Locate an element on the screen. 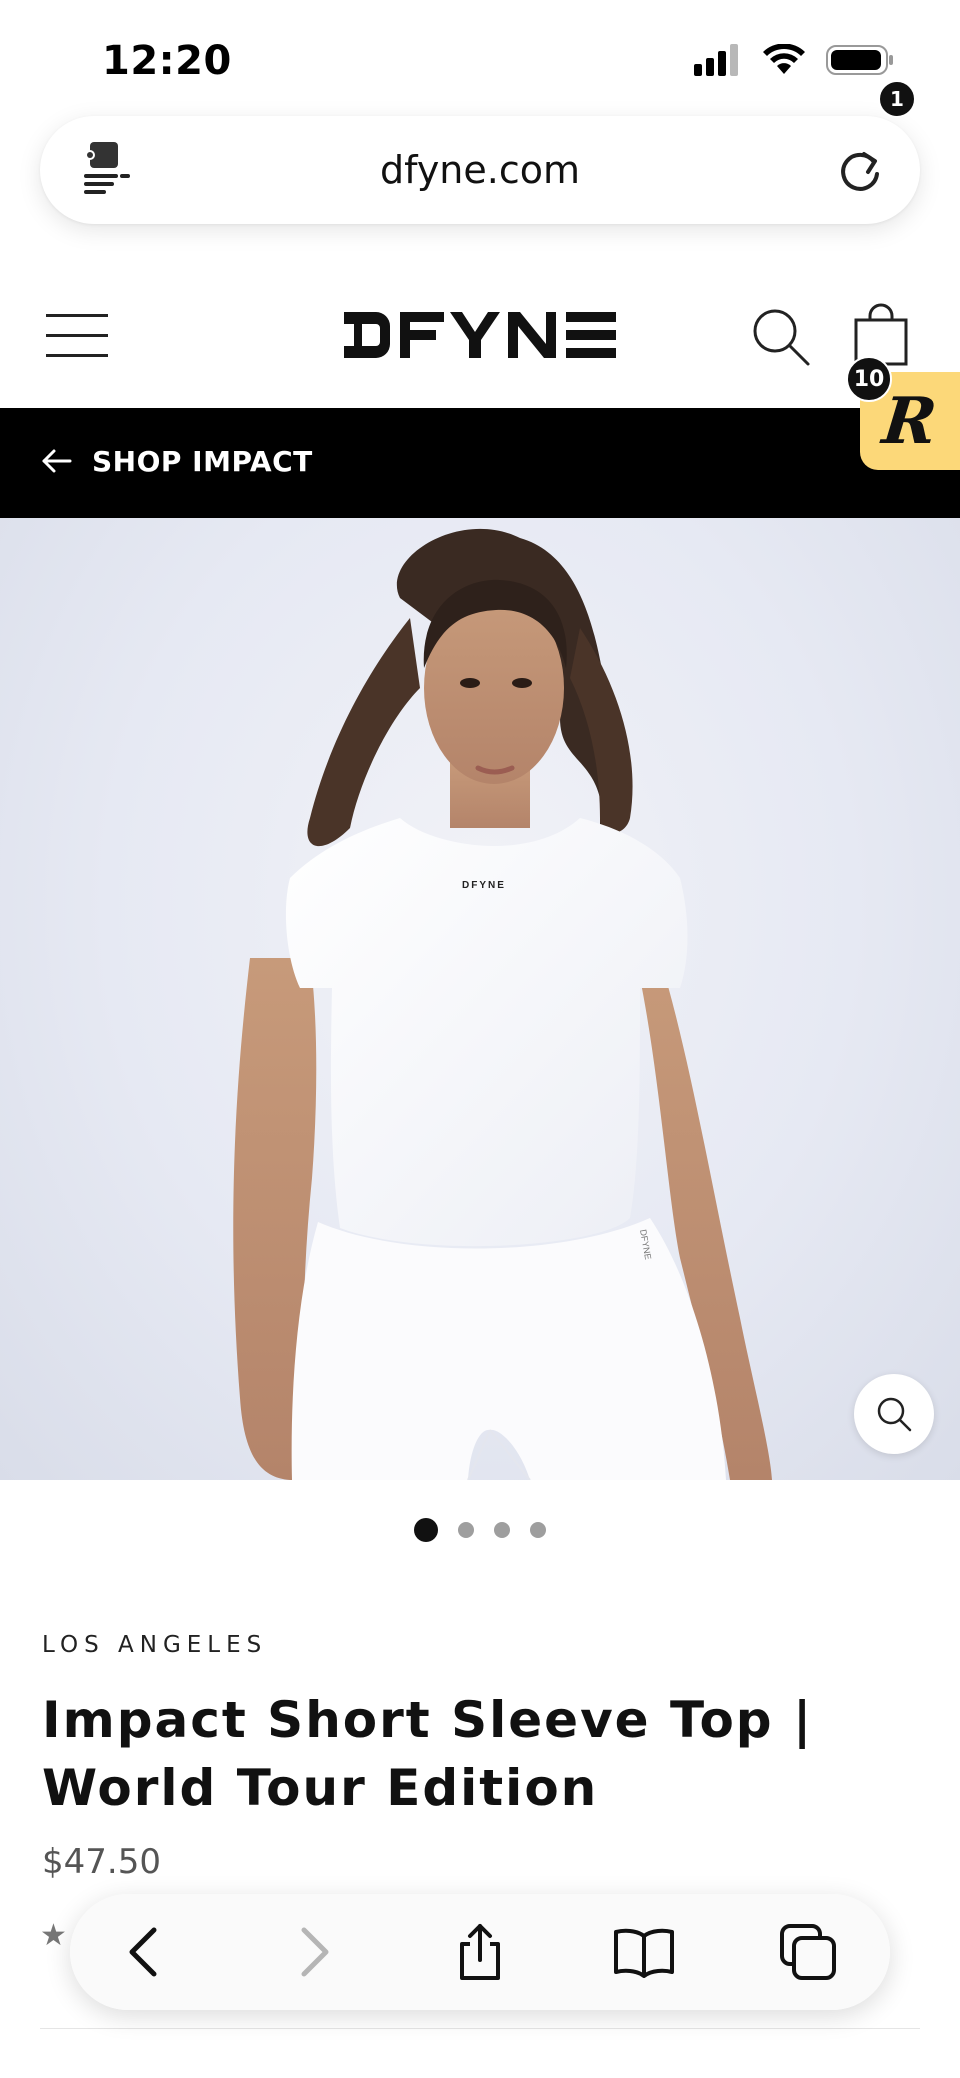 The height and width of the screenshot is (2078, 960). search-icon is located at coordinates (781, 337).